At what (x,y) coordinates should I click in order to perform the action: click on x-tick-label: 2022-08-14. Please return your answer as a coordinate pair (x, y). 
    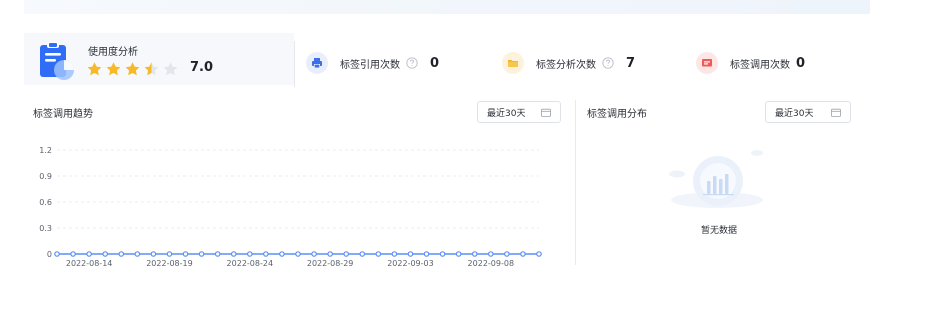
    Looking at the image, I should click on (89, 263).